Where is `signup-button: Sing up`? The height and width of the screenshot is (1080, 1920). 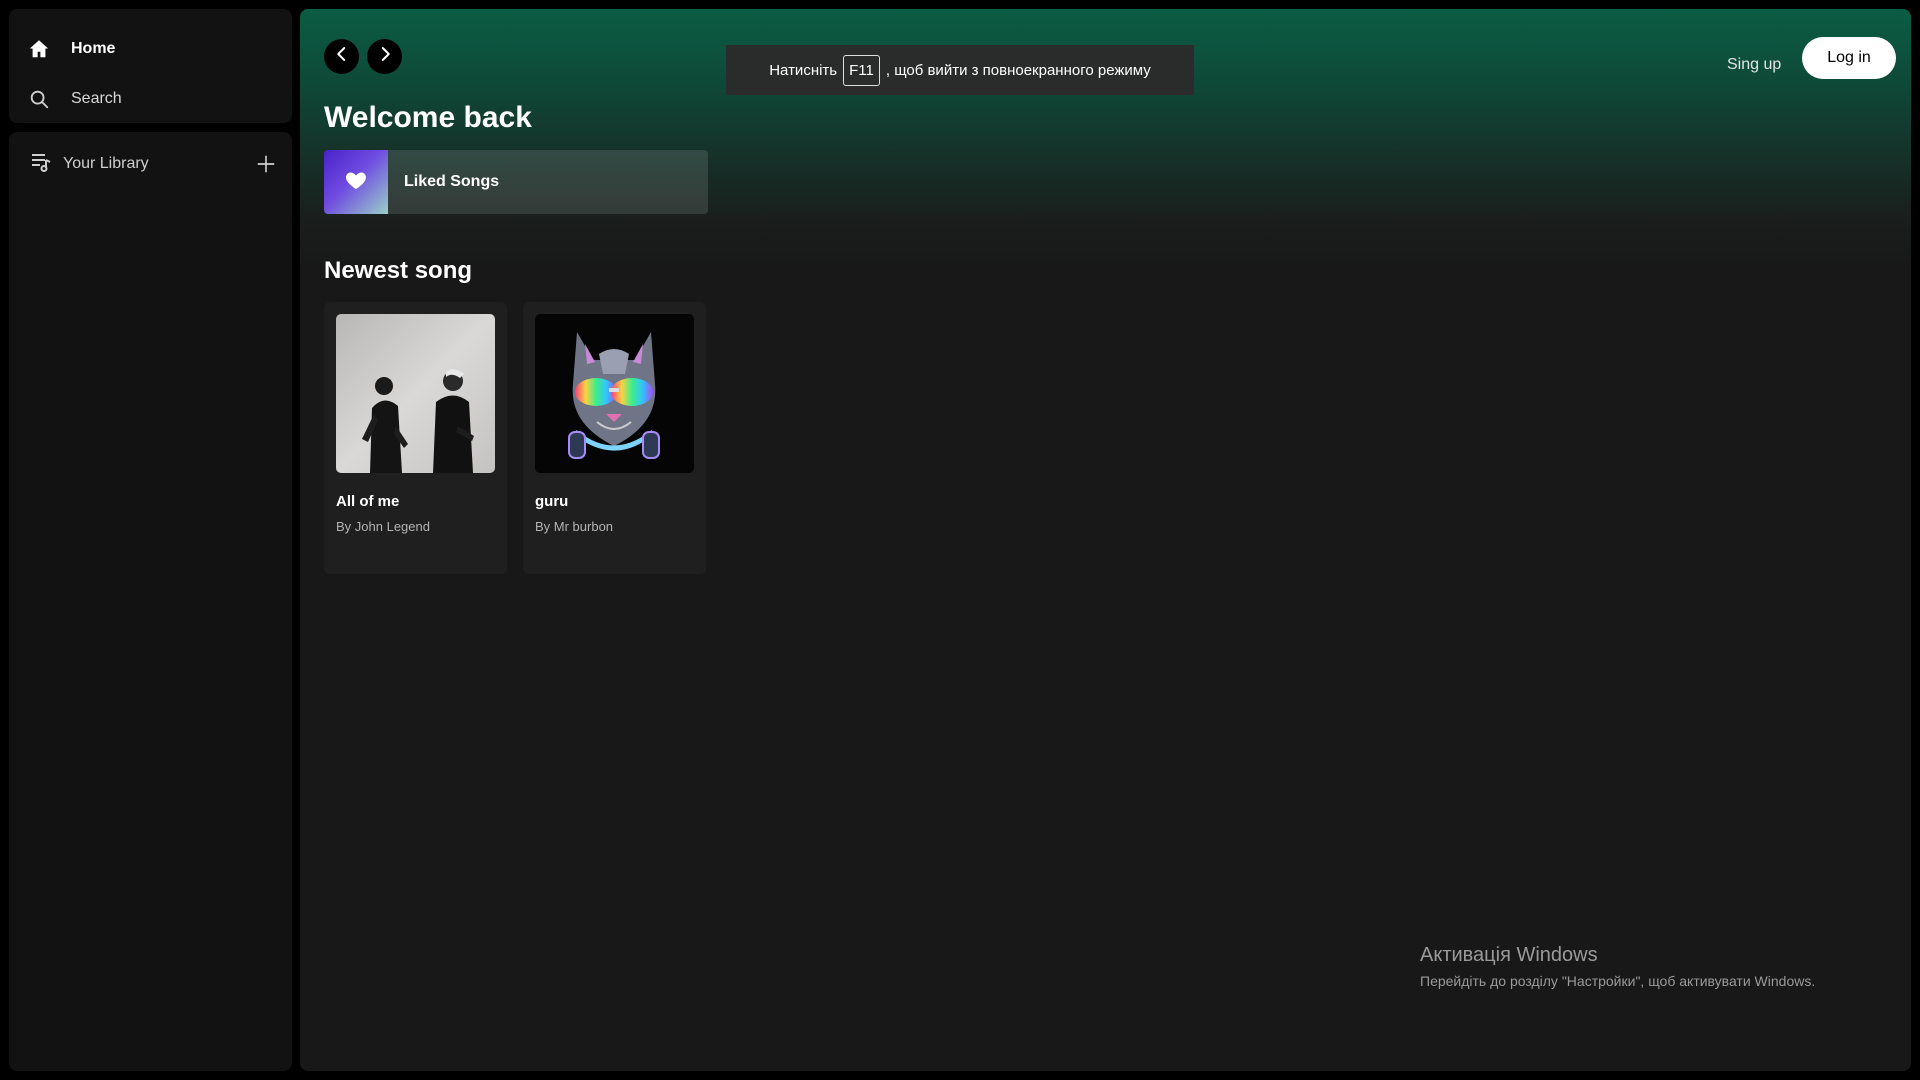 signup-button: Sing up is located at coordinates (1754, 65).